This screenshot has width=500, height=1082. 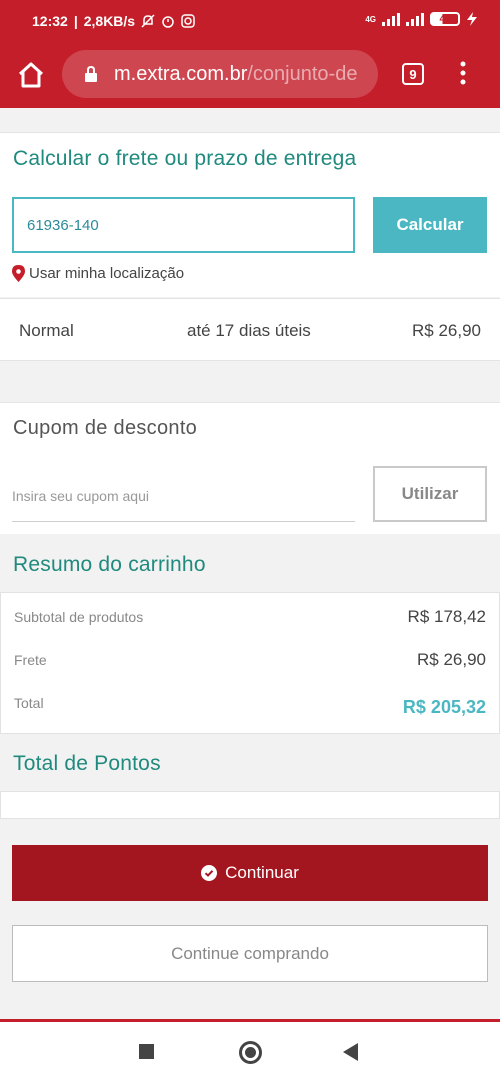 What do you see at coordinates (370, 19) in the screenshot?
I see `network-type-label: 4G` at bounding box center [370, 19].